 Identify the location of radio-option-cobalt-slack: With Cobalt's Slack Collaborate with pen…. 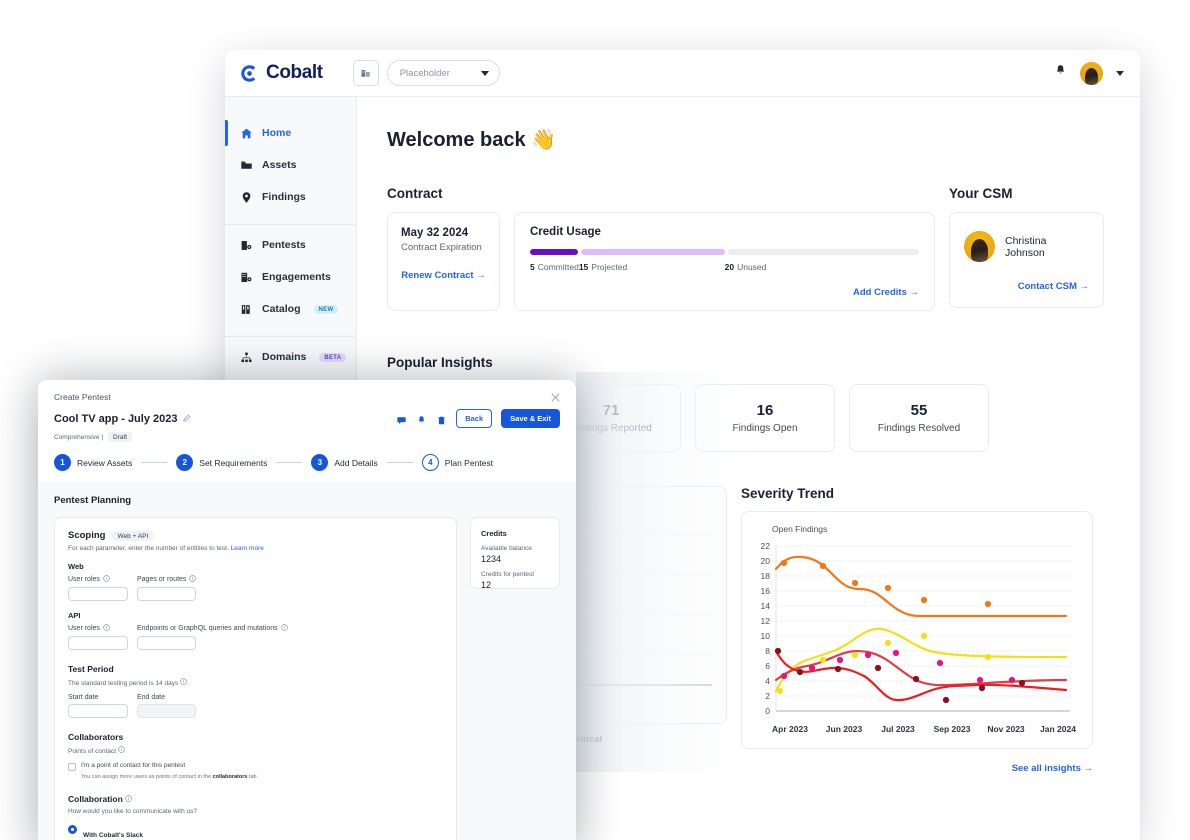
(255, 832).